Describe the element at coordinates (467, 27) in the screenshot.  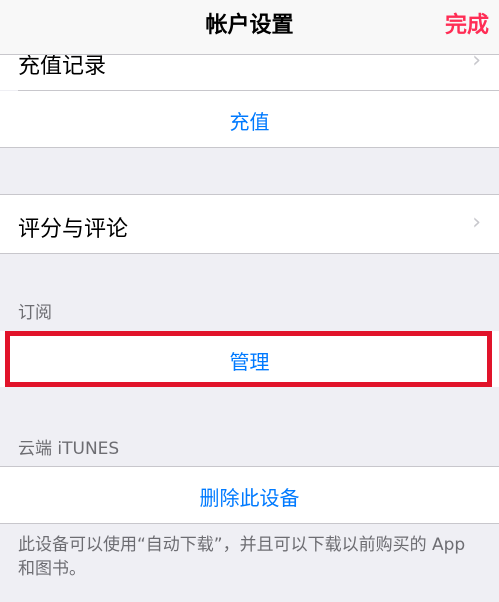
I see `done-button: 完成` at that location.